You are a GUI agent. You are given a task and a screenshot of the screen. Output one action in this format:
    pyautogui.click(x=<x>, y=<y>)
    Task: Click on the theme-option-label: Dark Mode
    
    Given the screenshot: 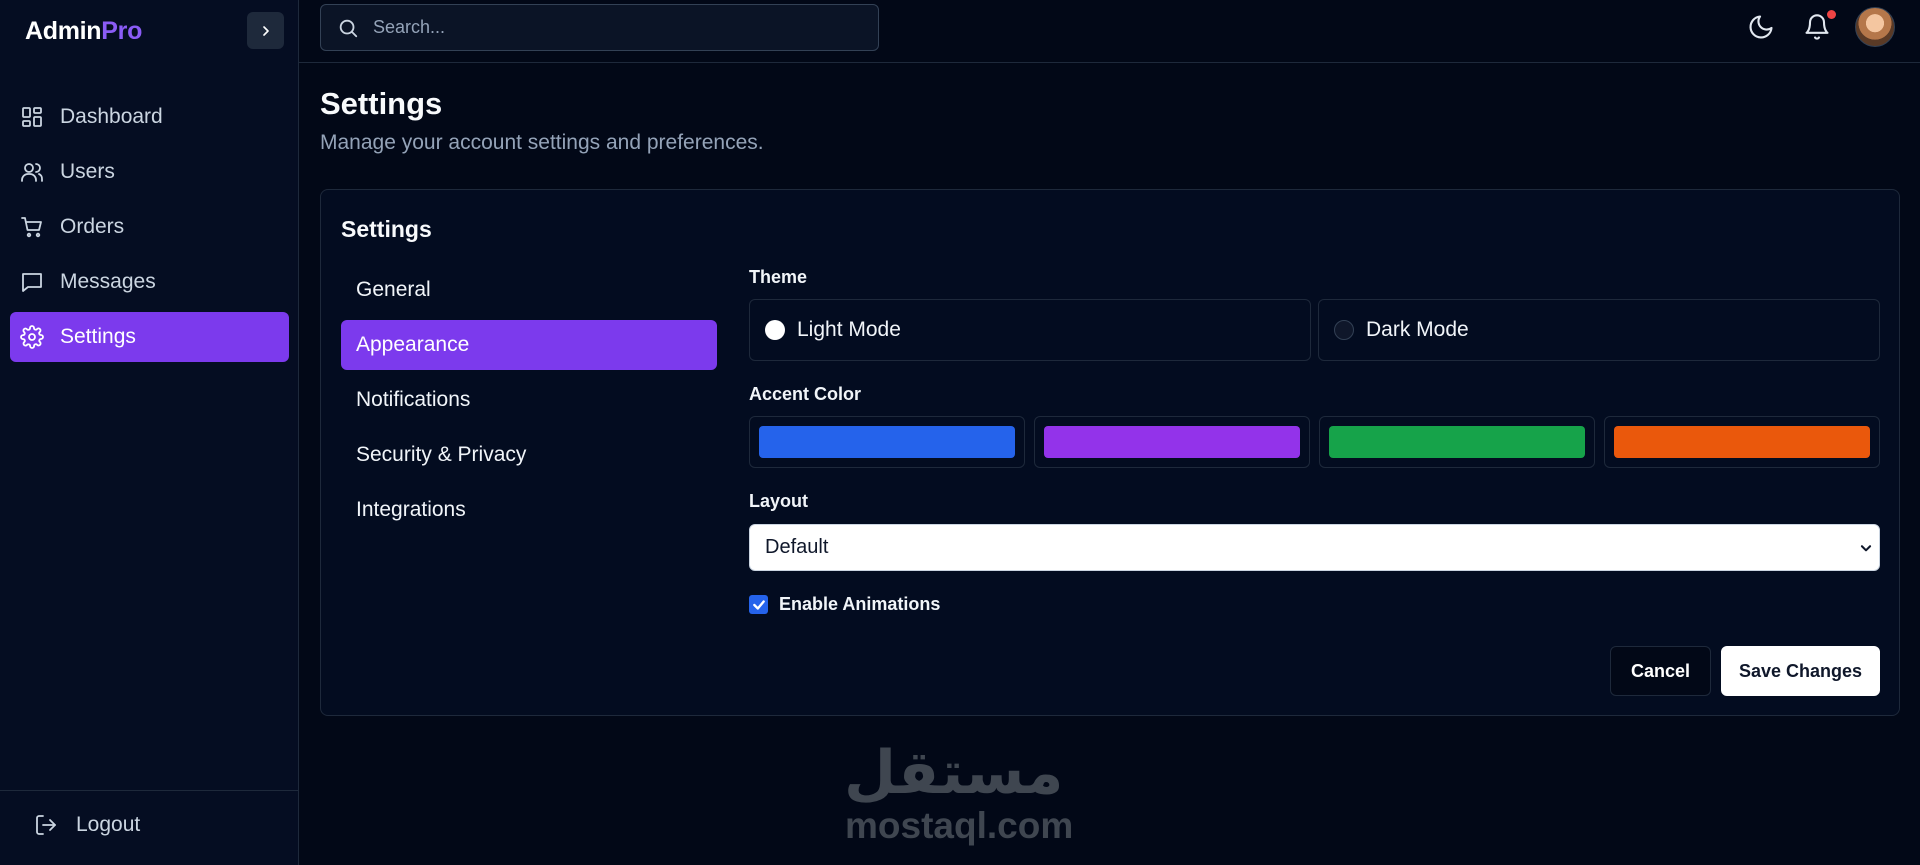 What is the action you would take?
    pyautogui.click(x=1417, y=329)
    